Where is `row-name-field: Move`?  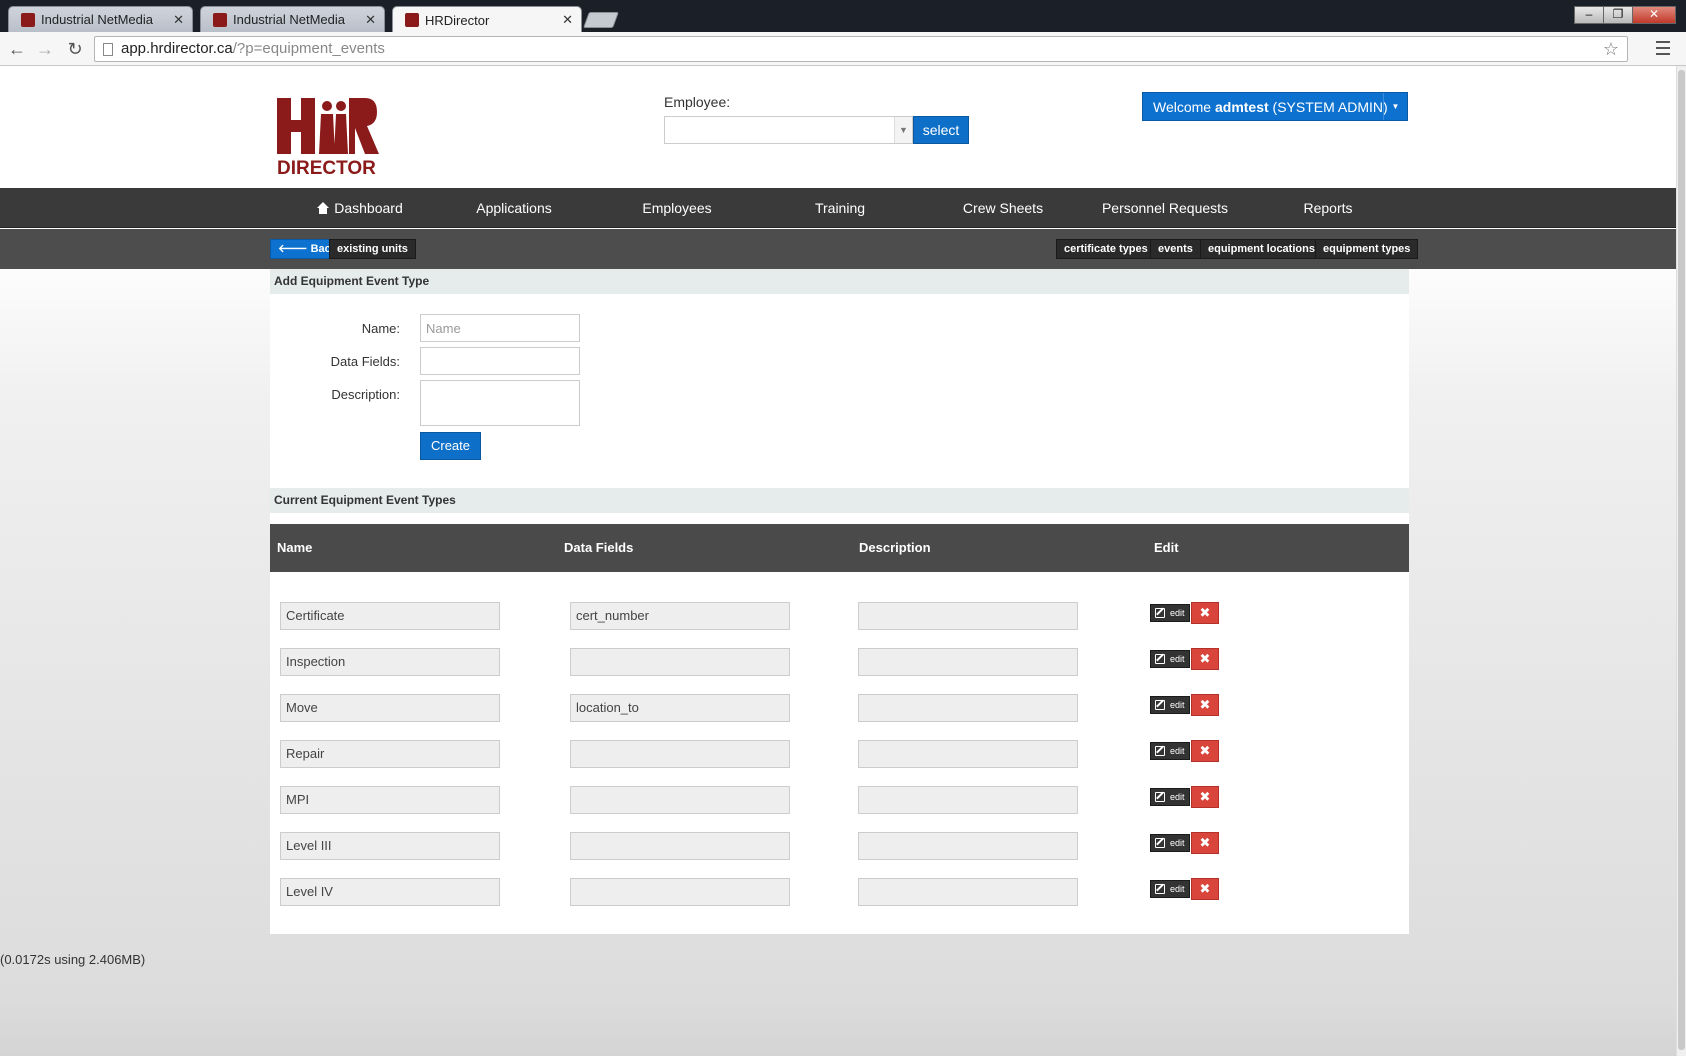
row-name-field: Move is located at coordinates (390, 708).